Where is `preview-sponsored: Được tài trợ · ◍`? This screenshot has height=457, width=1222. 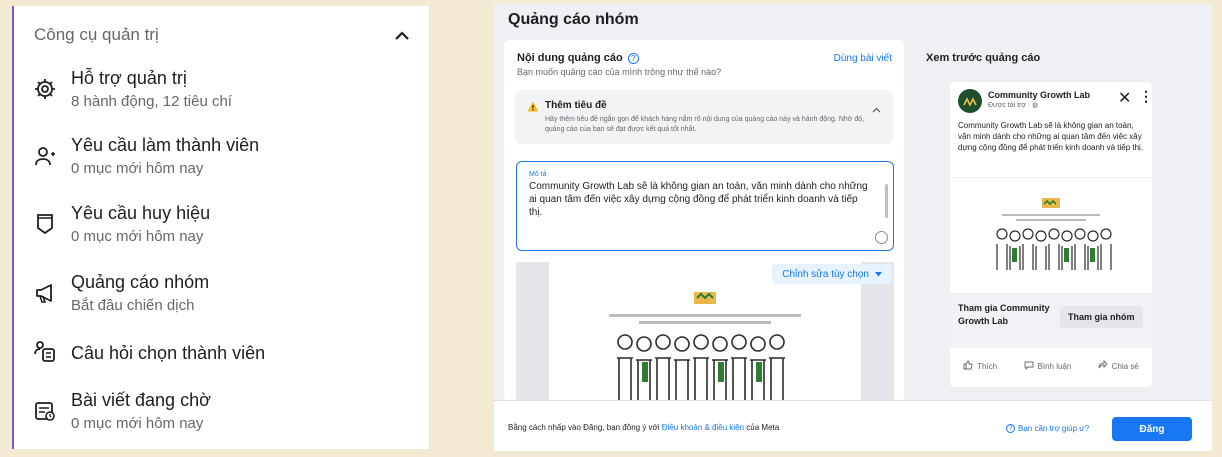
preview-sponsored: Được tài trợ · ◍ is located at coordinates (1013, 105).